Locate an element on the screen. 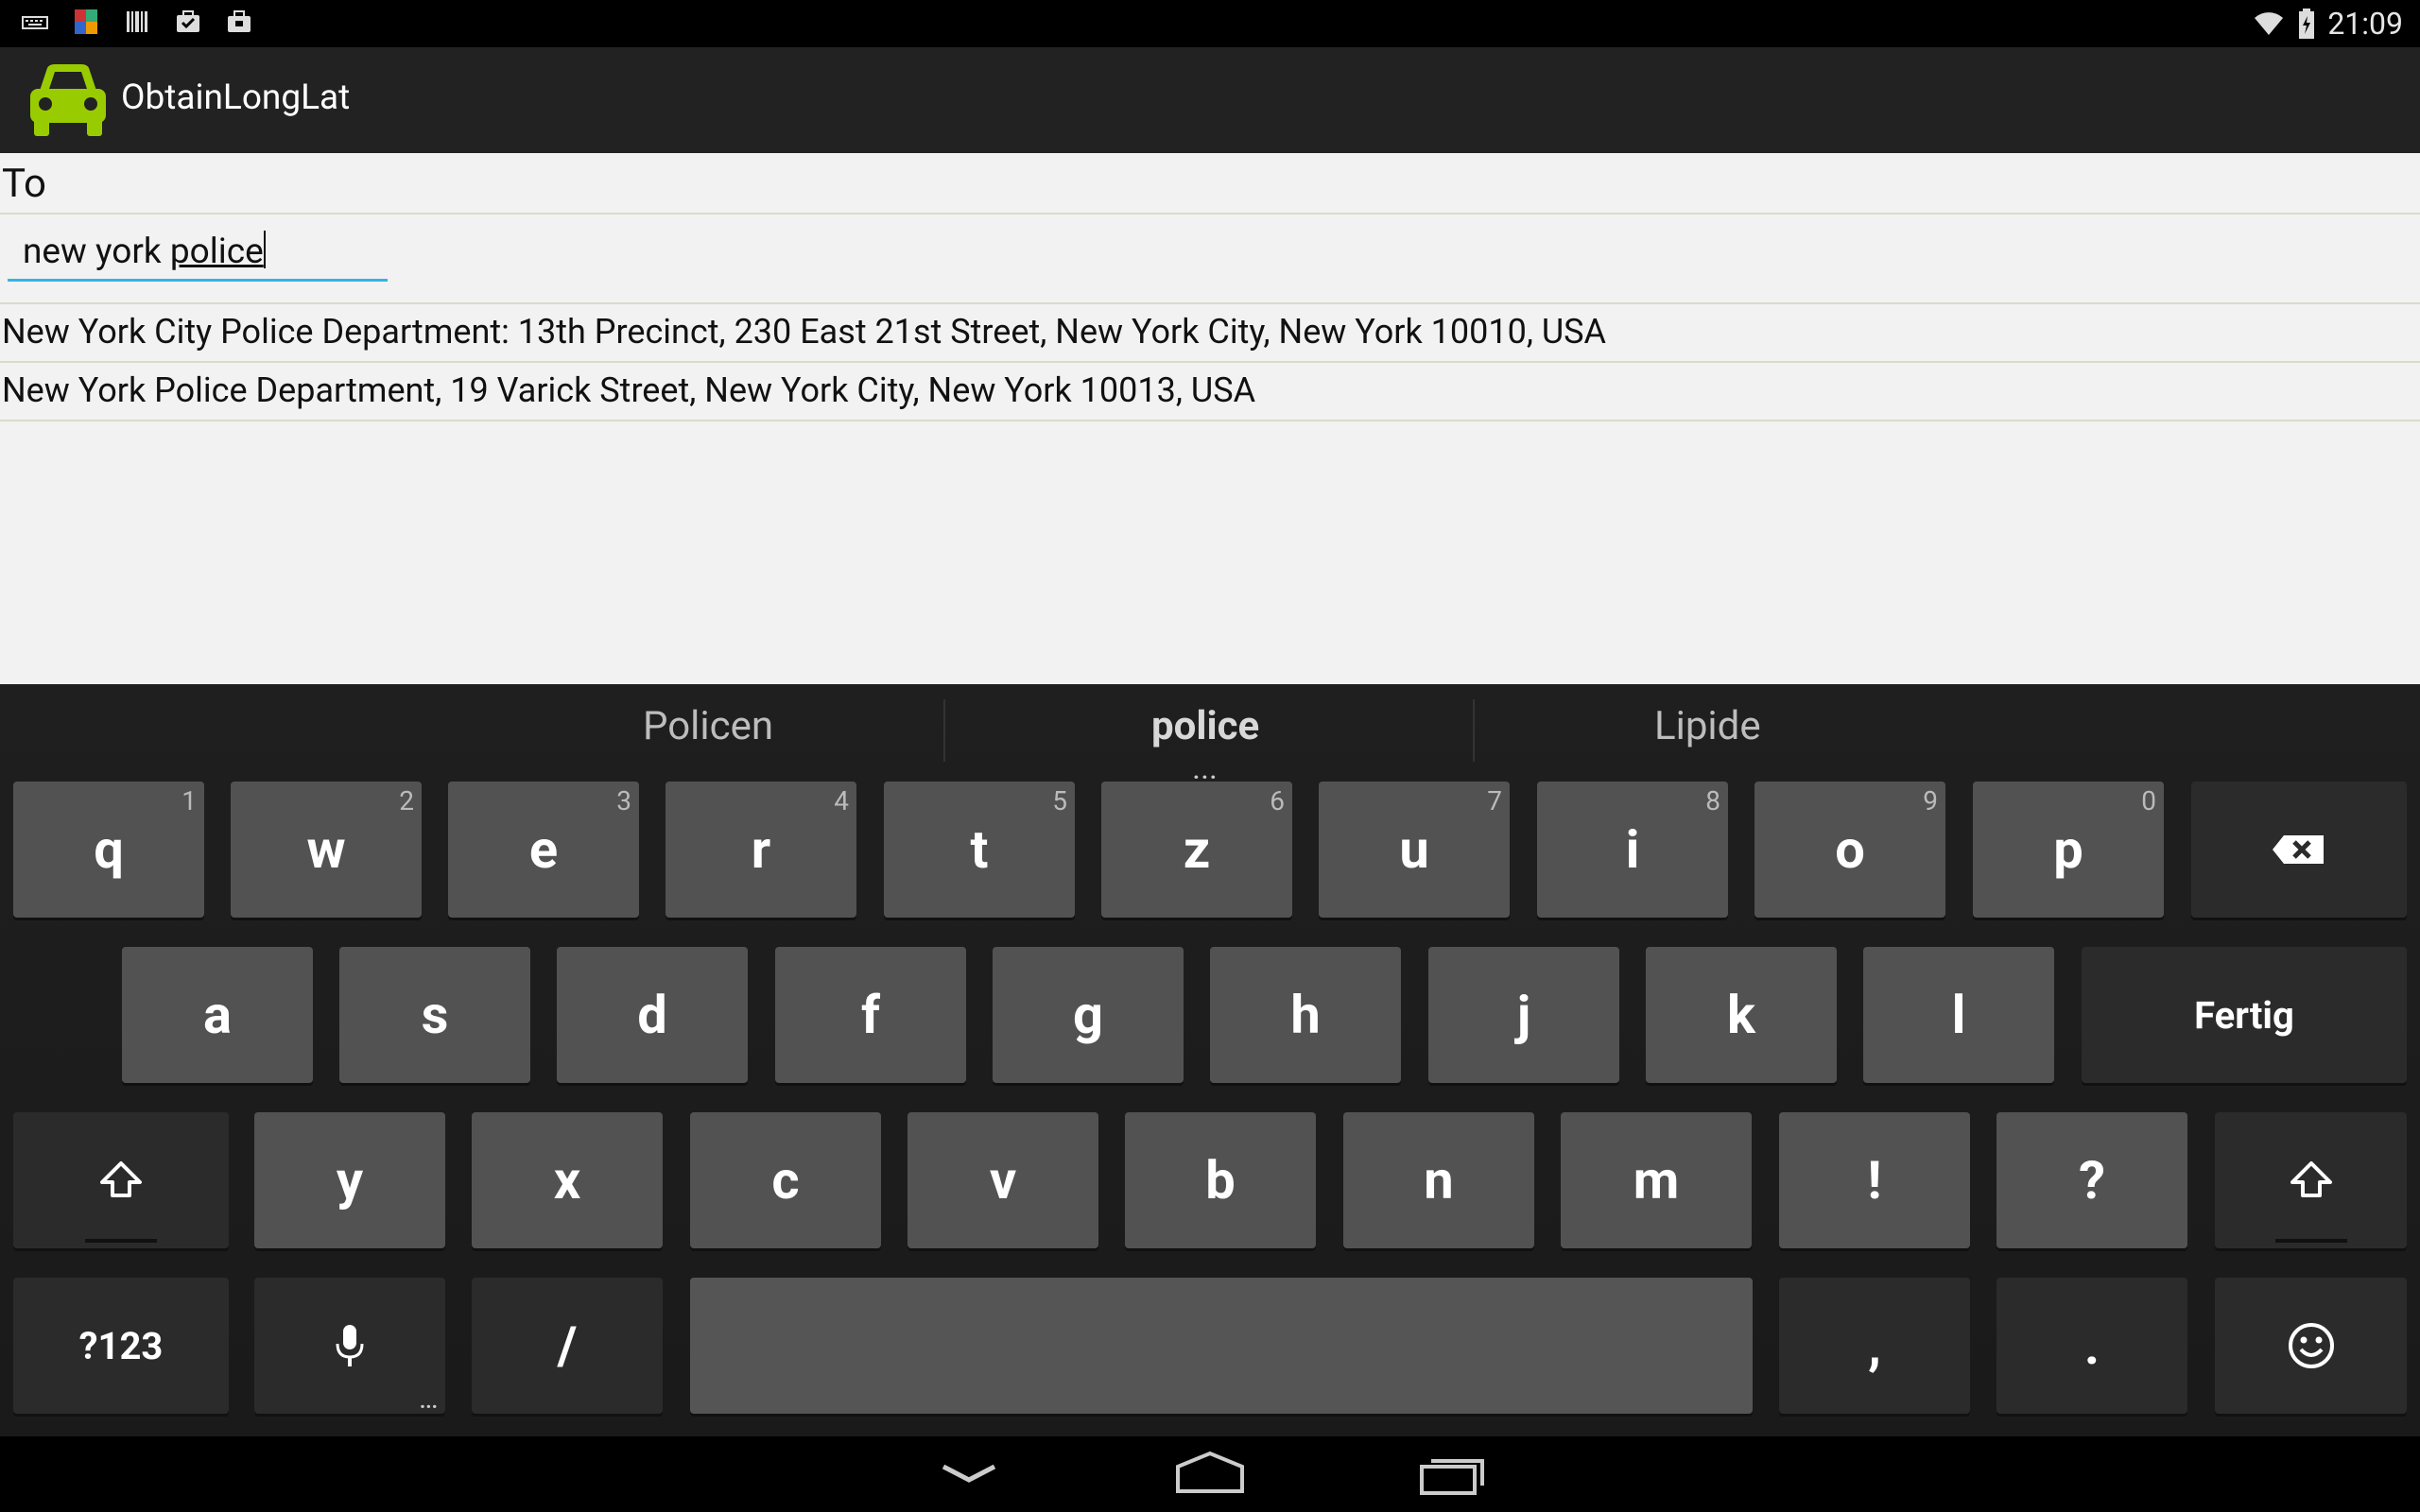 This screenshot has width=2420, height=1512. key-u: u7 is located at coordinates (1414, 850).